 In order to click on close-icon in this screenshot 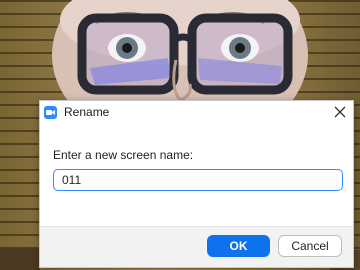, I will do `click(340, 112)`.